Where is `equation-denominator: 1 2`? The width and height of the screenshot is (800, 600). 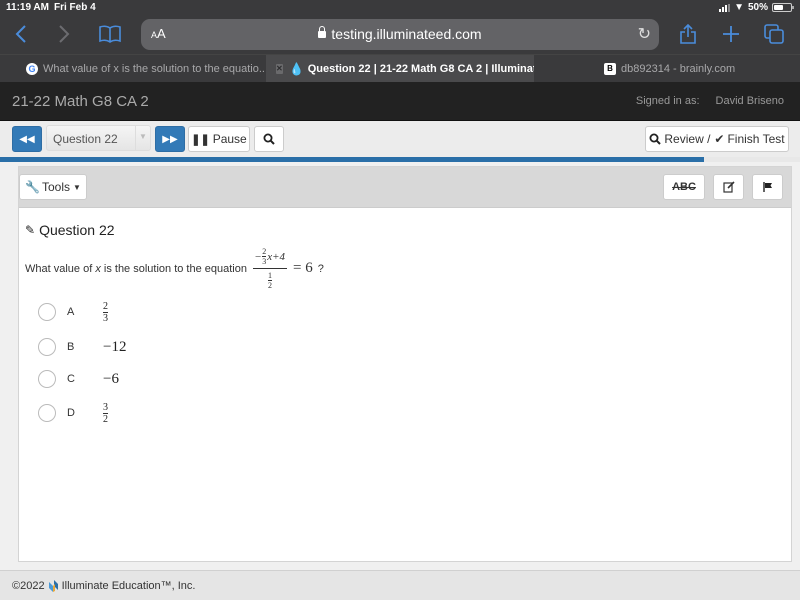
equation-denominator: 1 2 is located at coordinates (270, 280).